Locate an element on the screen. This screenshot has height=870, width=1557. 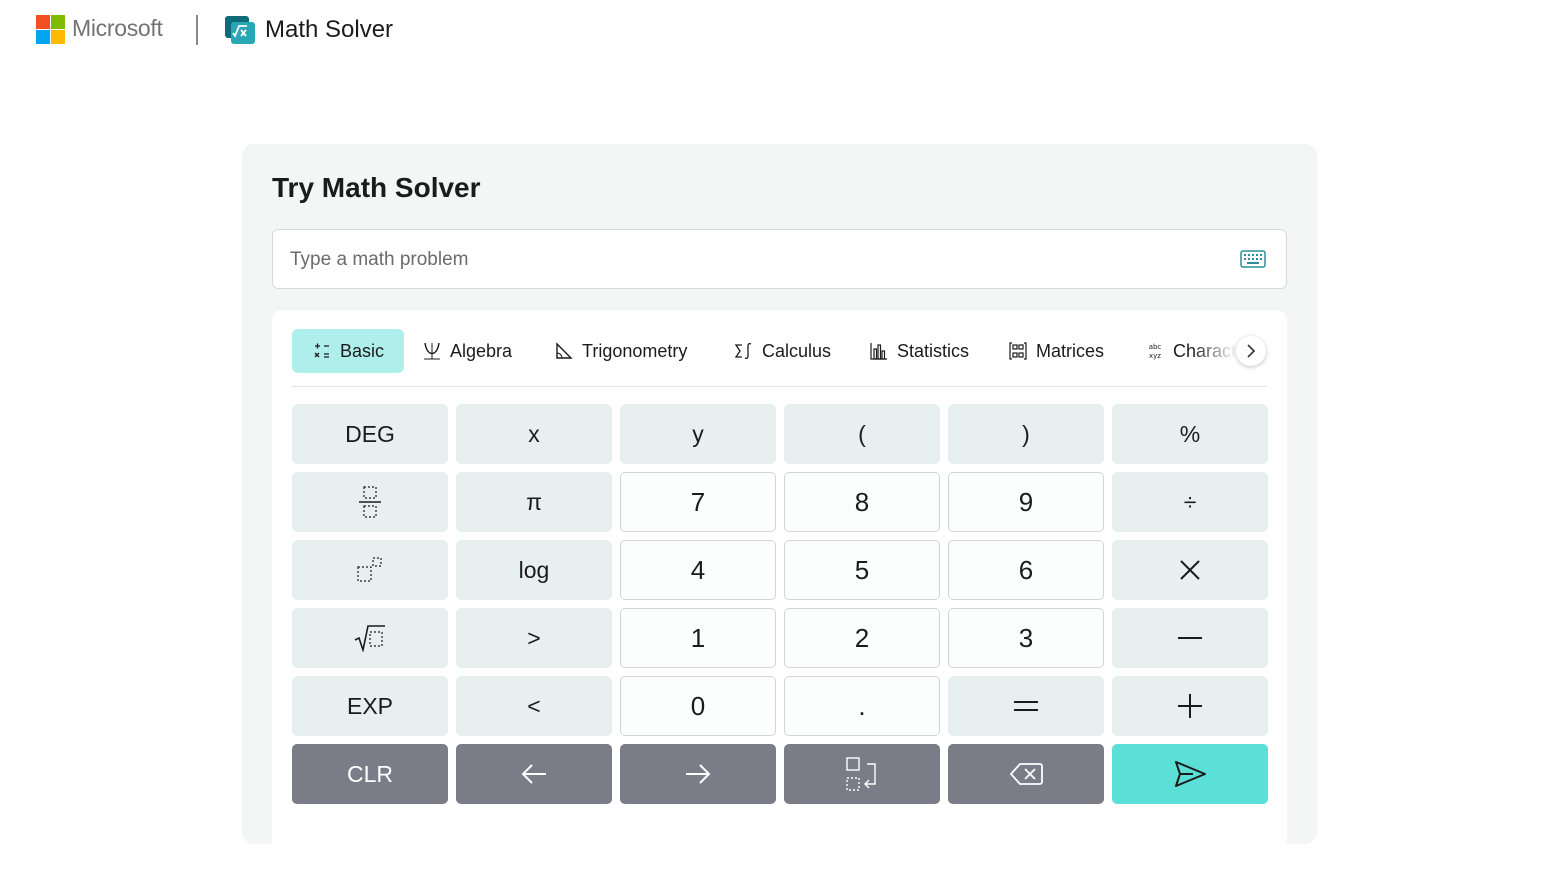
tabs-scroll-right-button is located at coordinates (1251, 351).